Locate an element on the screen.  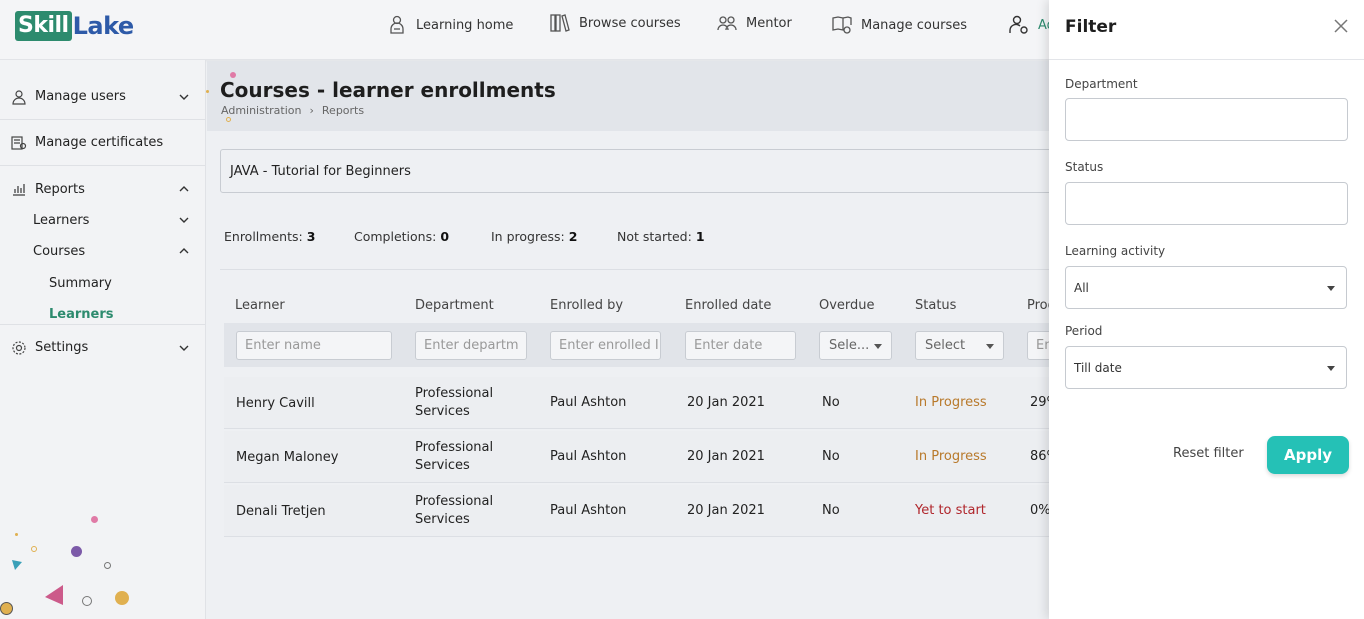
filter-panel-title: Filter is located at coordinates (1091, 27).